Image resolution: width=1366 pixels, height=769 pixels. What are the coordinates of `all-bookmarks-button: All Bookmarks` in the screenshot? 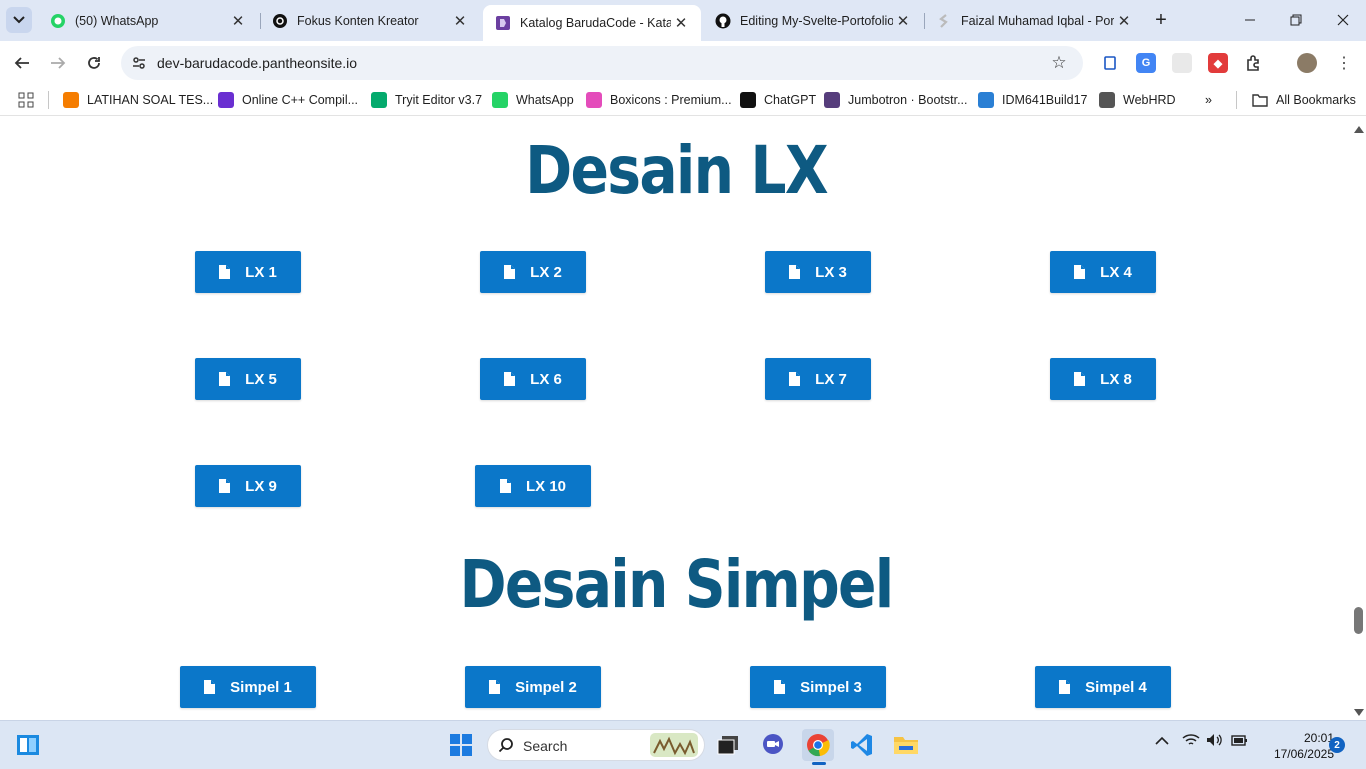 It's located at (1304, 100).